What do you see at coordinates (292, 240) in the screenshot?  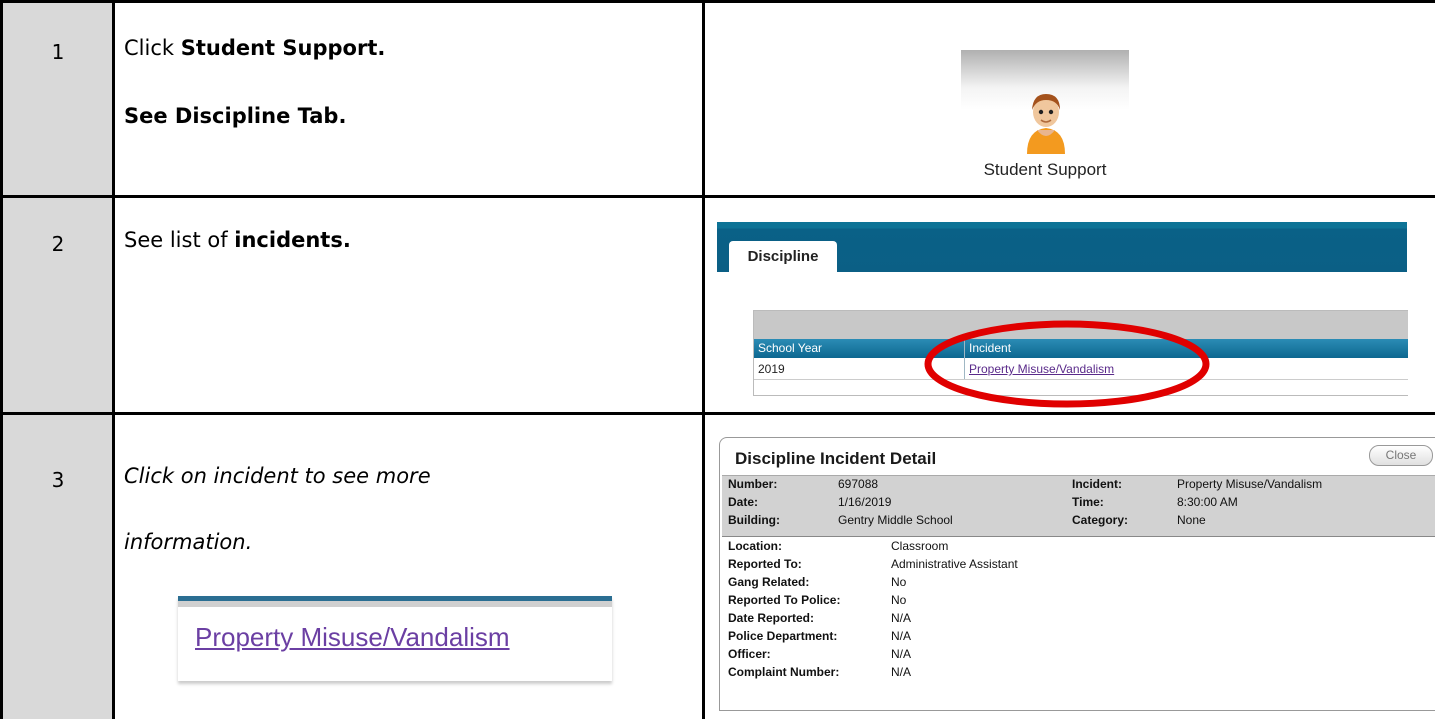 I see `instruction-emphasis: incidents.` at bounding box center [292, 240].